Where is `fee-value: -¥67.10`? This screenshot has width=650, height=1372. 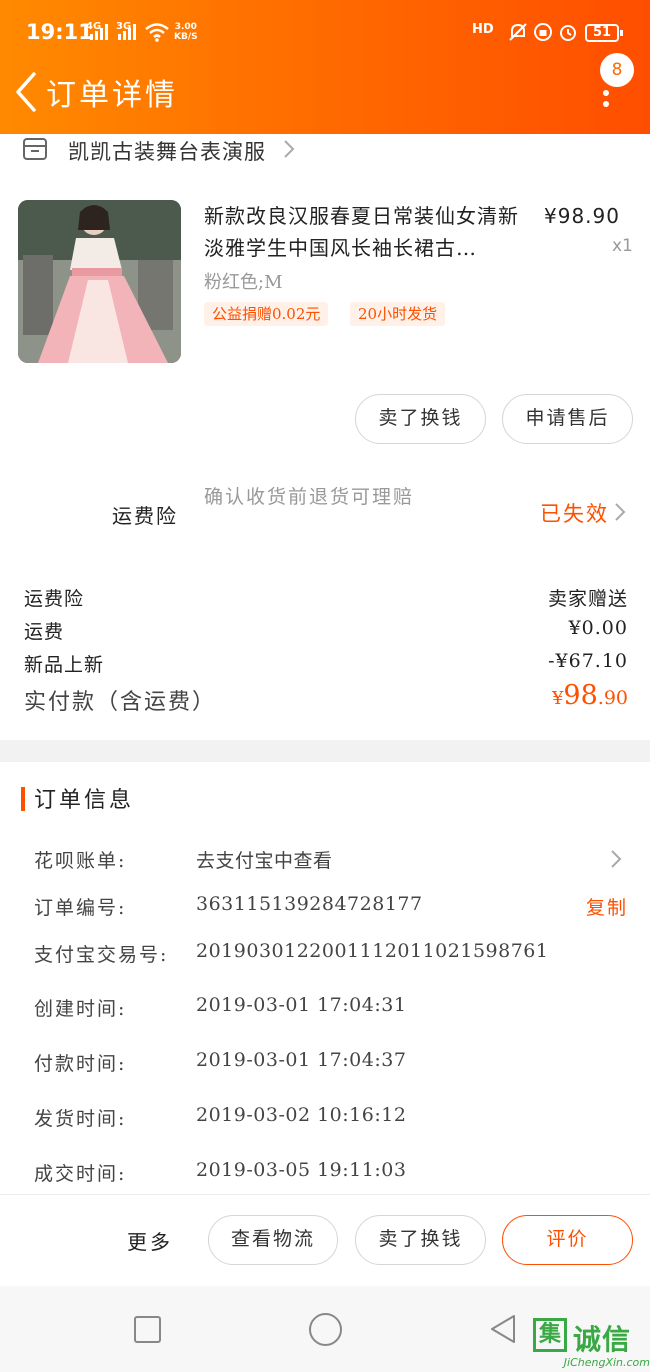 fee-value: -¥67.10 is located at coordinates (588, 661).